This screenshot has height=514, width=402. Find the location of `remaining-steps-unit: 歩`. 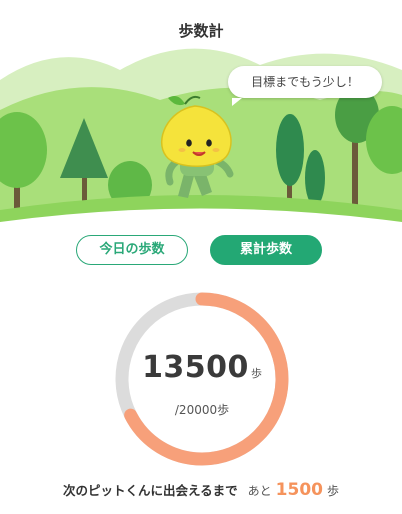

remaining-steps-unit: 歩 is located at coordinates (332, 491).